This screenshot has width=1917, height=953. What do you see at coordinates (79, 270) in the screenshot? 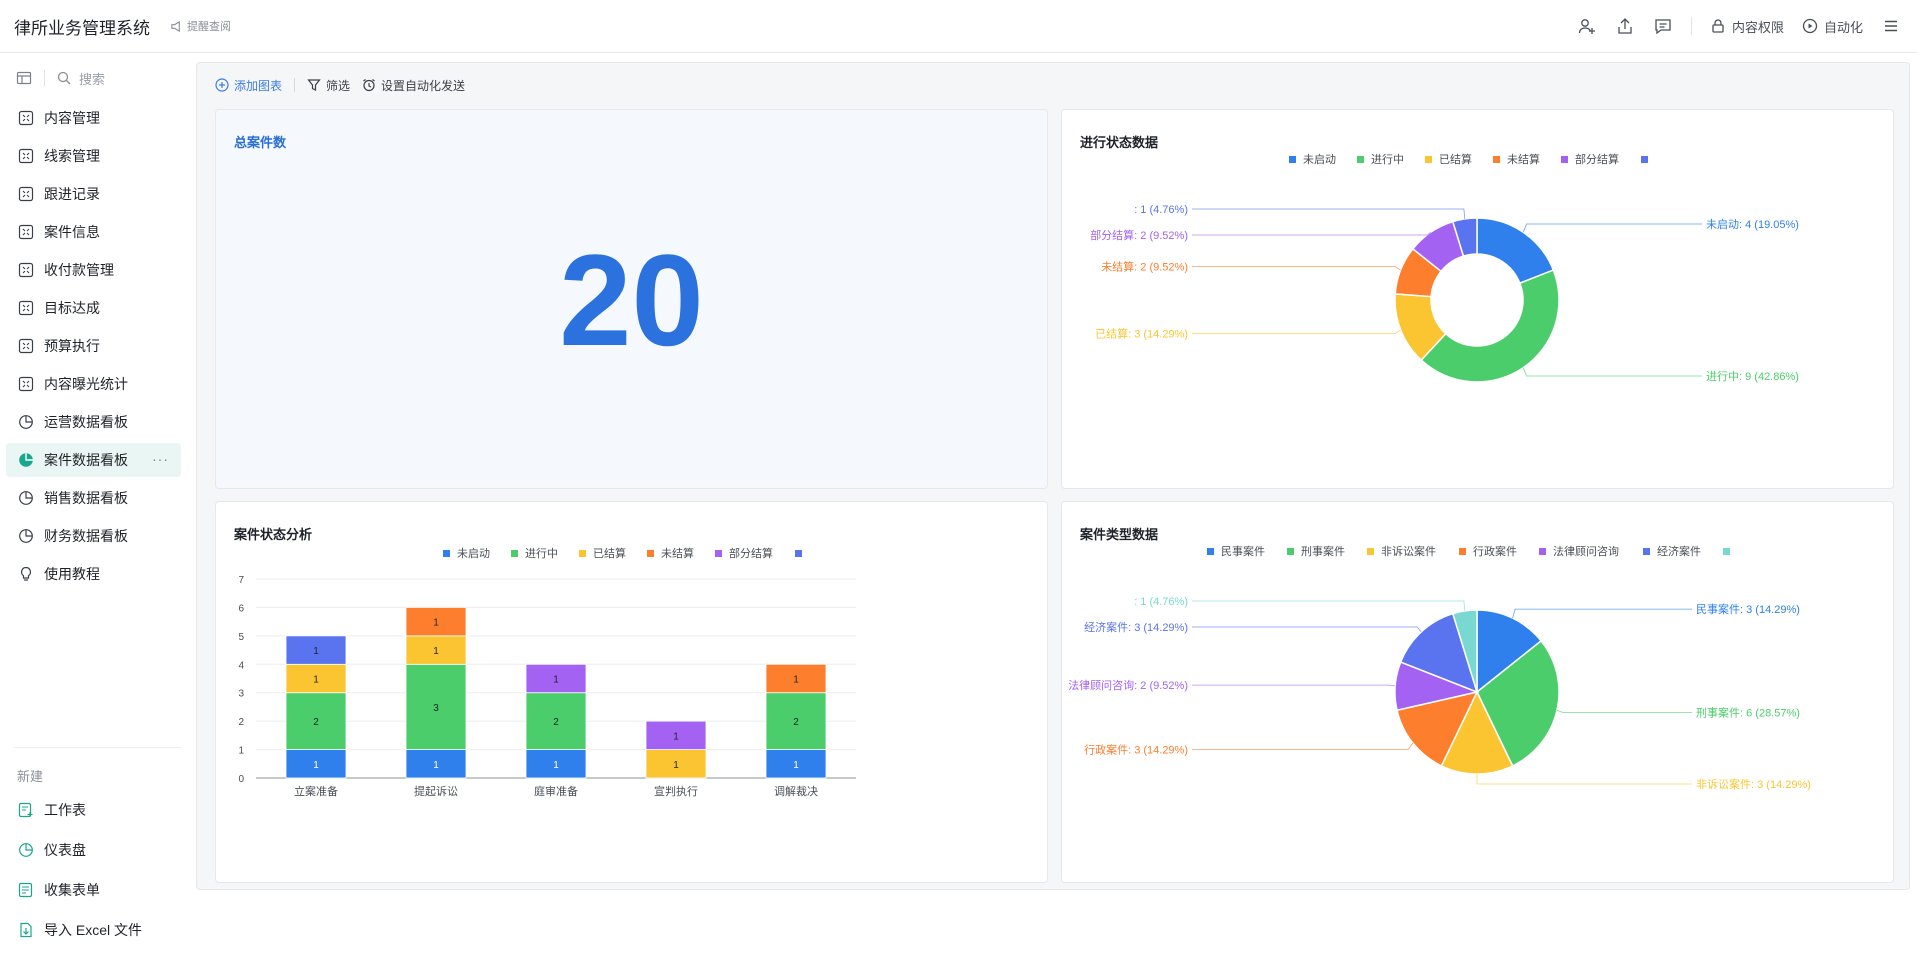
I see `sidebar-item-label: 收付款管理` at bounding box center [79, 270].